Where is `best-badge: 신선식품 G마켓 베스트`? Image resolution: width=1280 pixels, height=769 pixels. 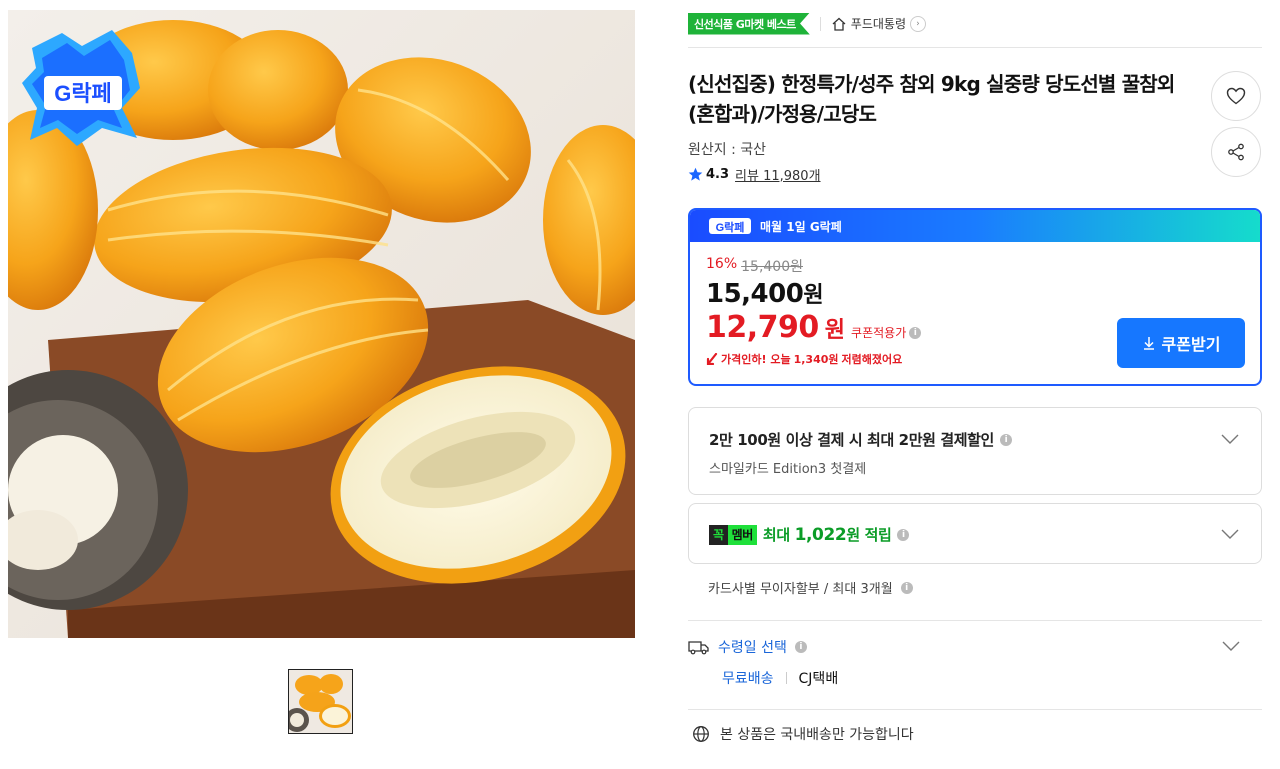
best-badge: 신선식품 G마켓 베스트 is located at coordinates (749, 23).